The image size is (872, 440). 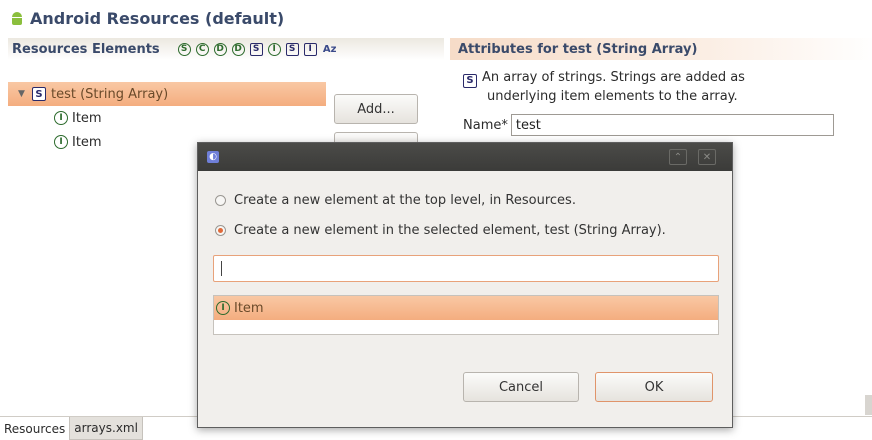 What do you see at coordinates (190, 118) in the screenshot?
I see `tree-item-child: I Item` at bounding box center [190, 118].